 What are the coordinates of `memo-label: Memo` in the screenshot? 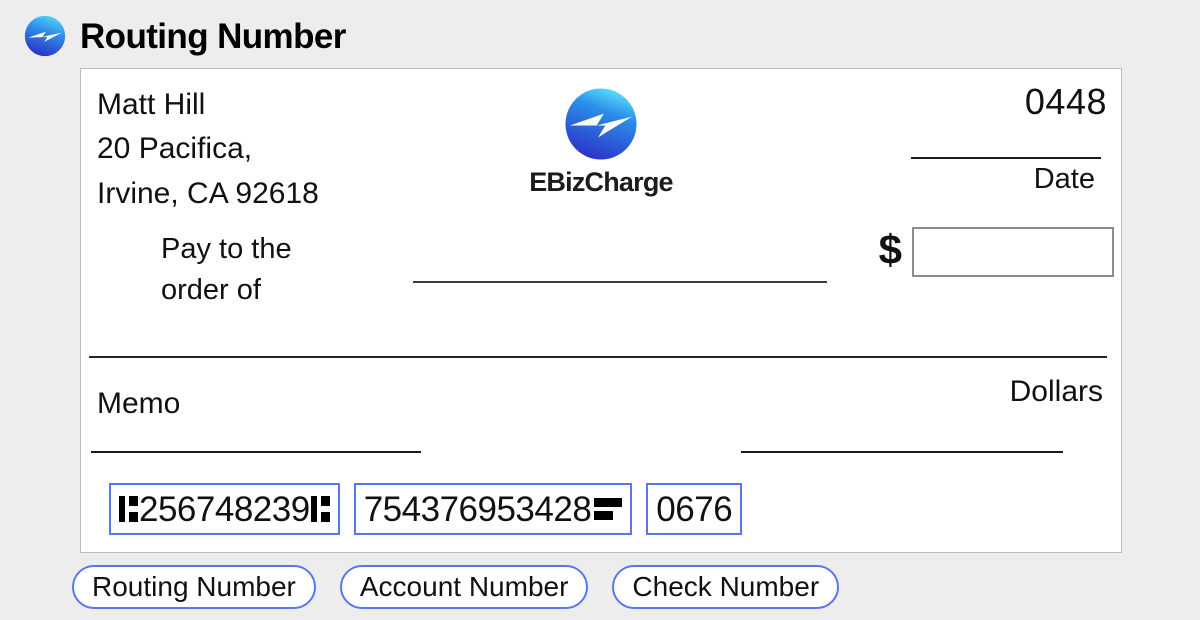 It's located at (139, 403).